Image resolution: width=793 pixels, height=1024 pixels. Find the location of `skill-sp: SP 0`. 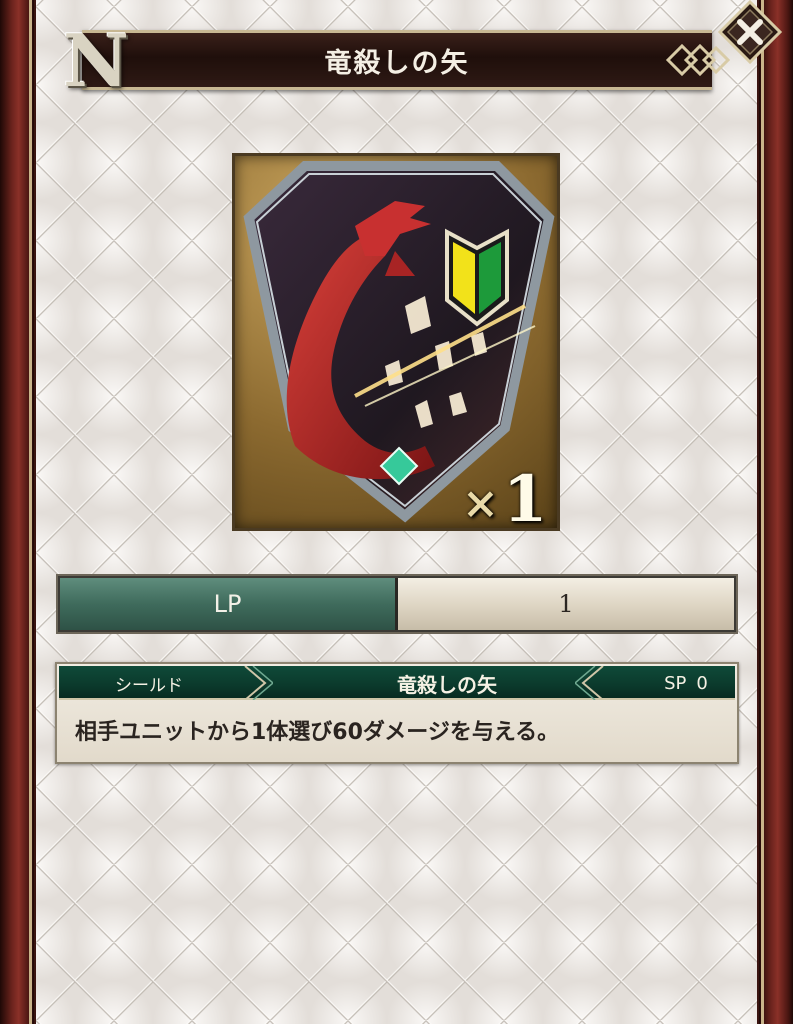

skill-sp: SP 0 is located at coordinates (686, 683).